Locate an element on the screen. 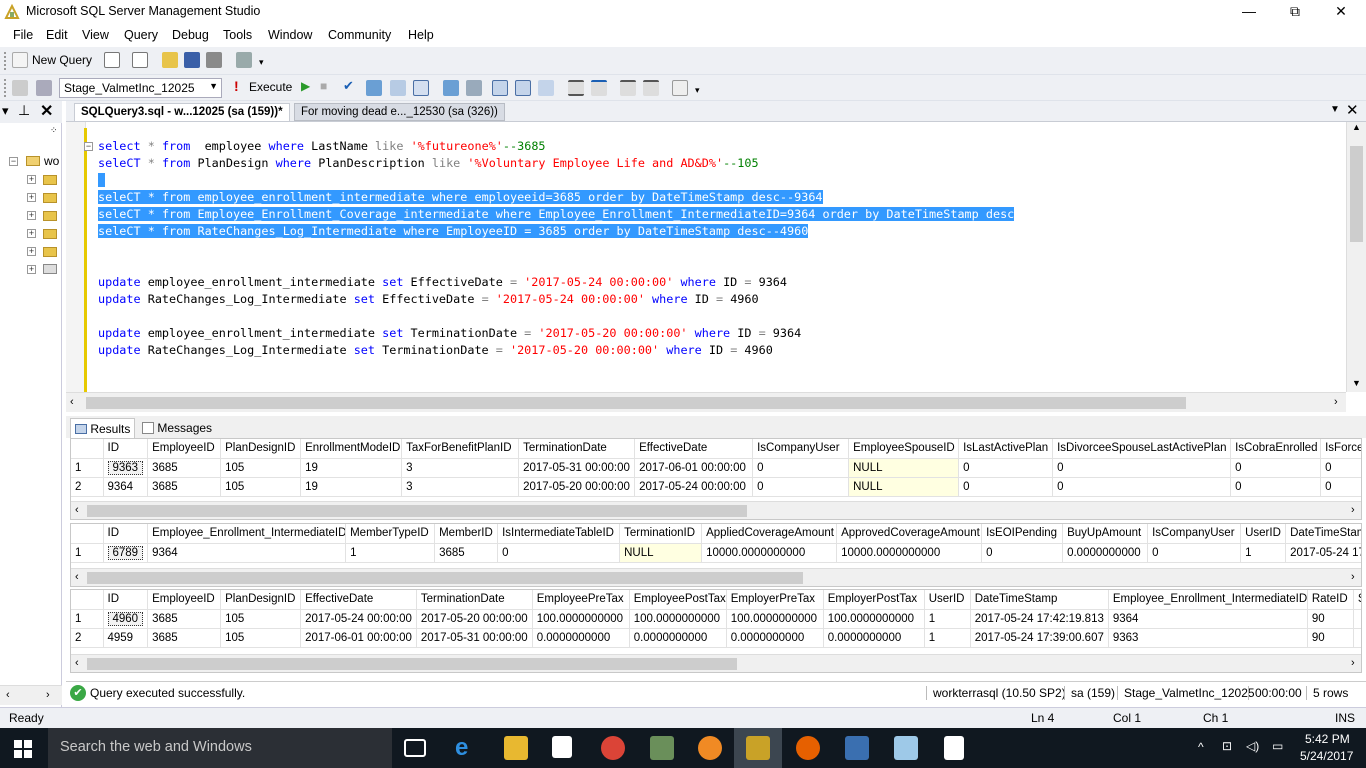  outline-collapse-icon: − is located at coordinates (88, 146).